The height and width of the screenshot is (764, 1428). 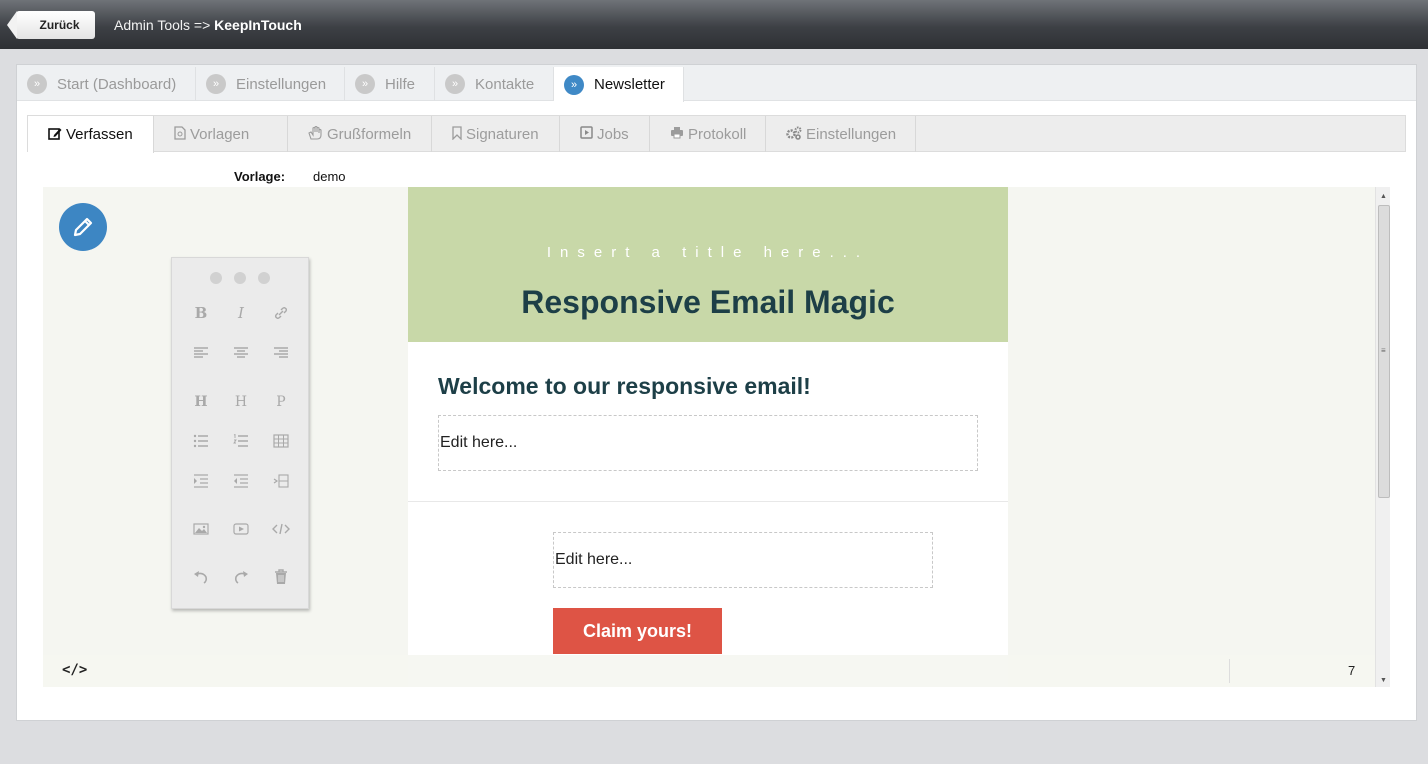 I want to click on redo-icon, so click(x=241, y=577).